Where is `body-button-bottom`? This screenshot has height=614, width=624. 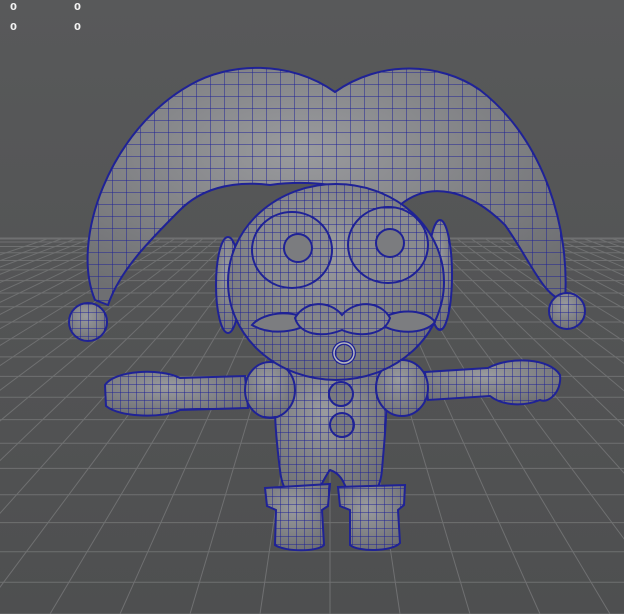
body-button-bottom is located at coordinates (342, 425).